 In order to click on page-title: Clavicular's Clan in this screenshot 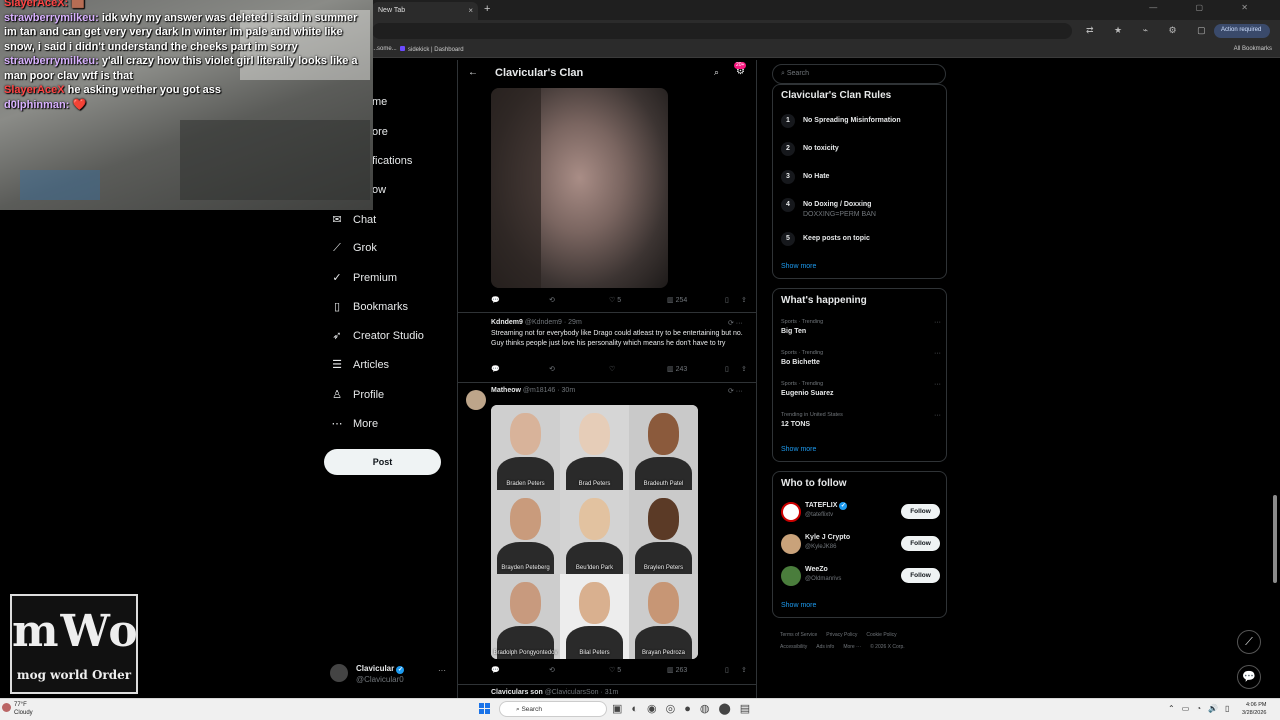, I will do `click(539, 73)`.